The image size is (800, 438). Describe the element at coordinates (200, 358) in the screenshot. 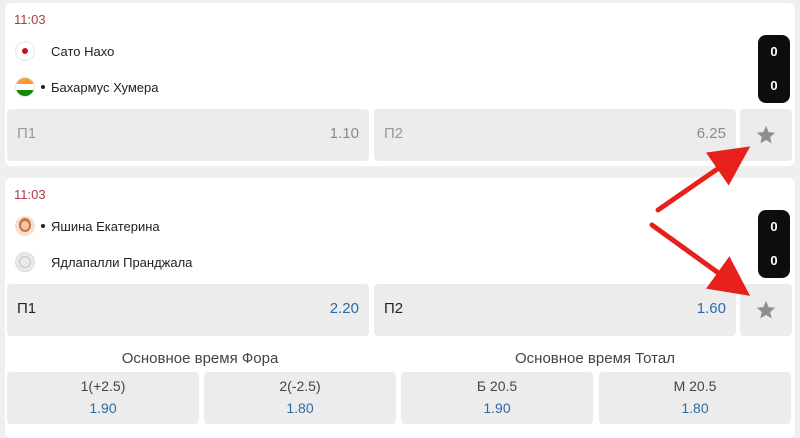

I see `market-title-handicap: Основное время Фора` at that location.